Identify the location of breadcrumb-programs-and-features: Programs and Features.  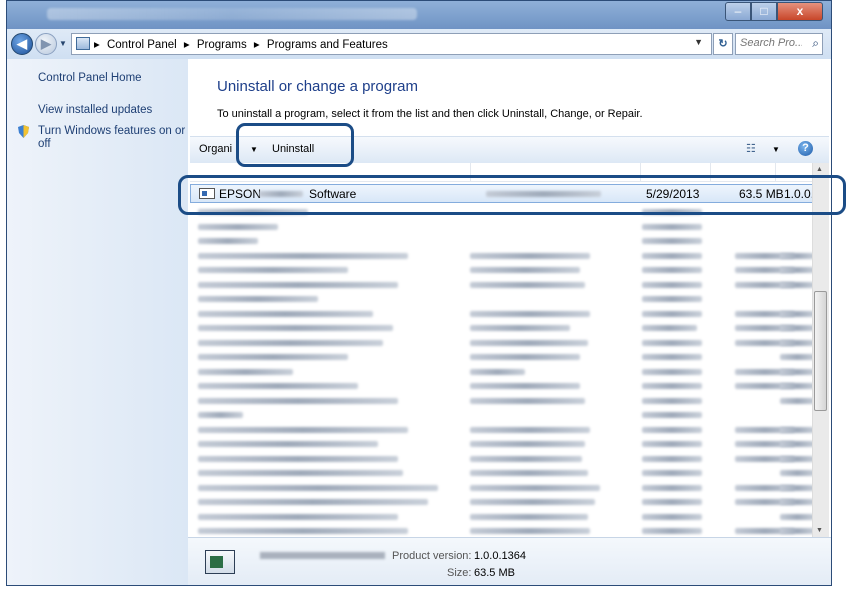
(327, 45).